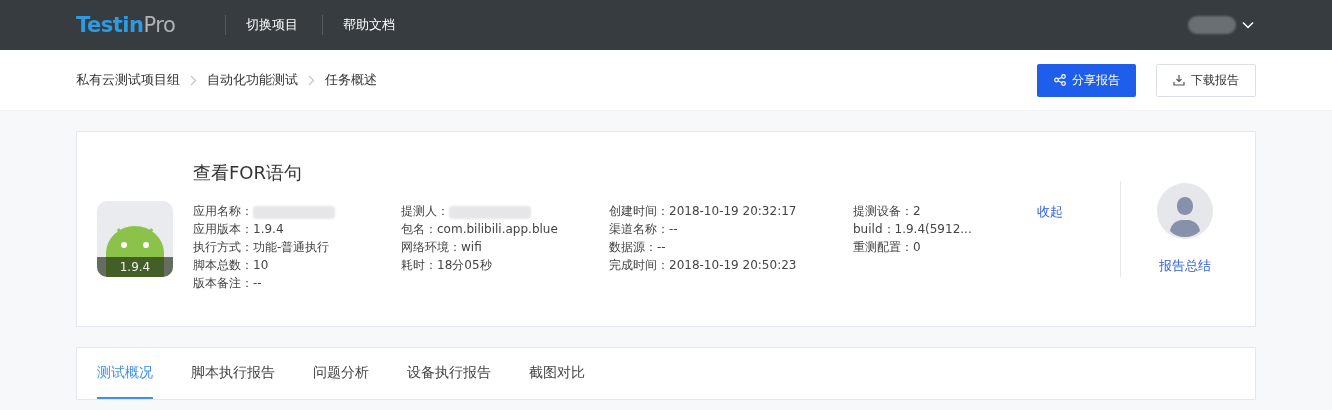  What do you see at coordinates (238, 229) in the screenshot?
I see `info-field: 应用版本：1.9.4` at bounding box center [238, 229].